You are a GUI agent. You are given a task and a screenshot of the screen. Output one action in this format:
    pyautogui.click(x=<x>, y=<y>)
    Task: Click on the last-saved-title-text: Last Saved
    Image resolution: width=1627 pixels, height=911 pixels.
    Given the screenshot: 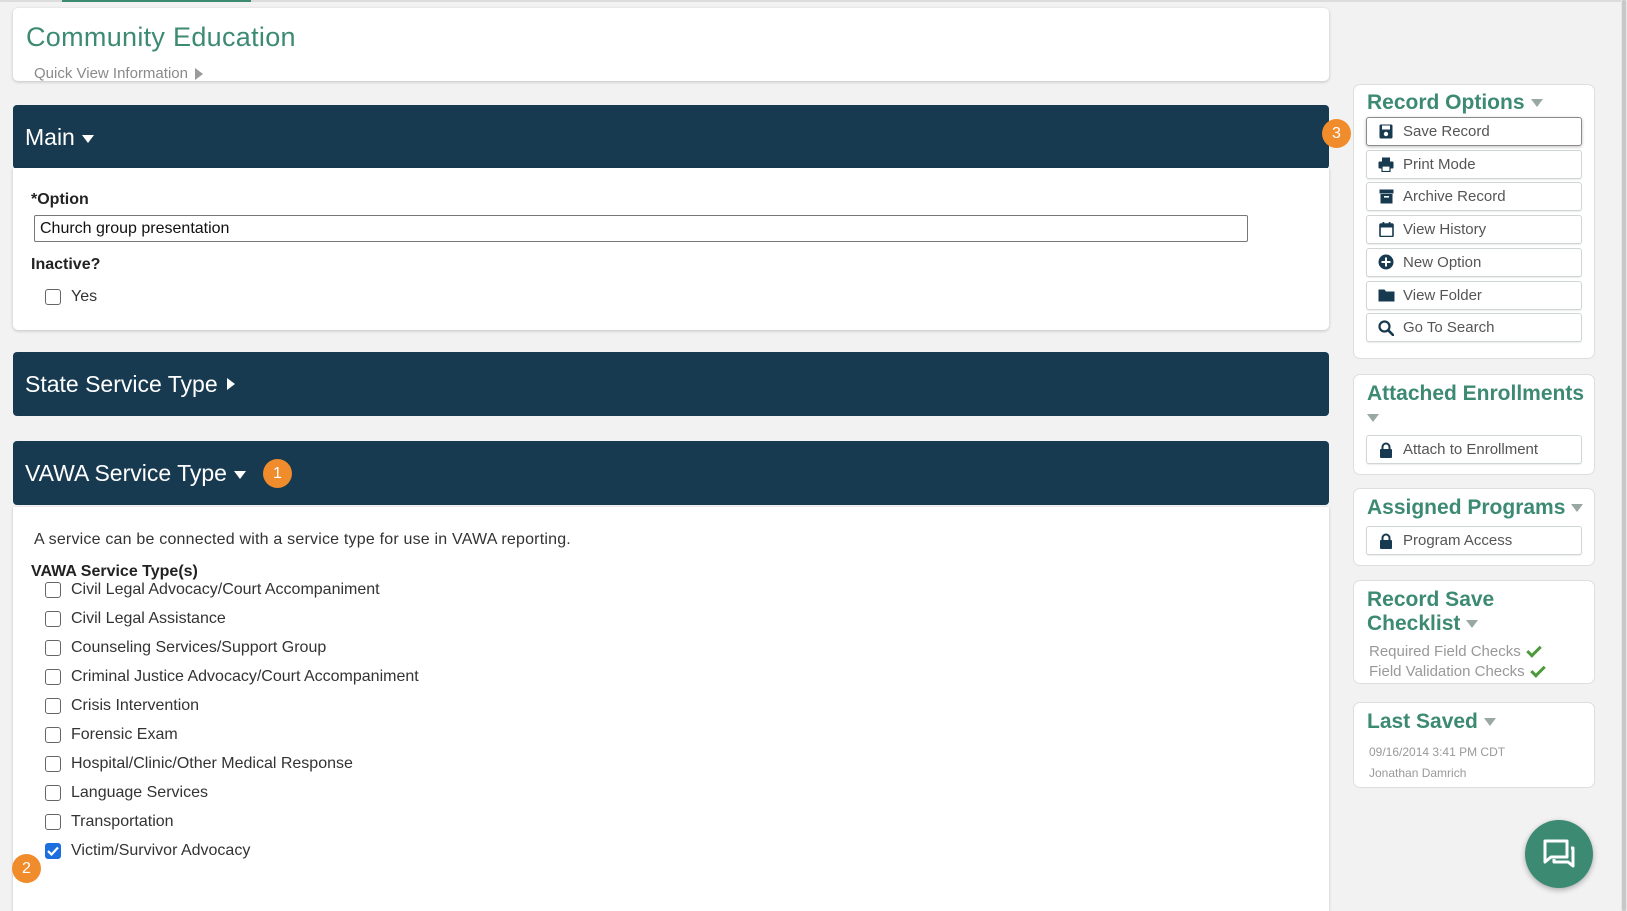 What is the action you would take?
    pyautogui.click(x=1422, y=721)
    